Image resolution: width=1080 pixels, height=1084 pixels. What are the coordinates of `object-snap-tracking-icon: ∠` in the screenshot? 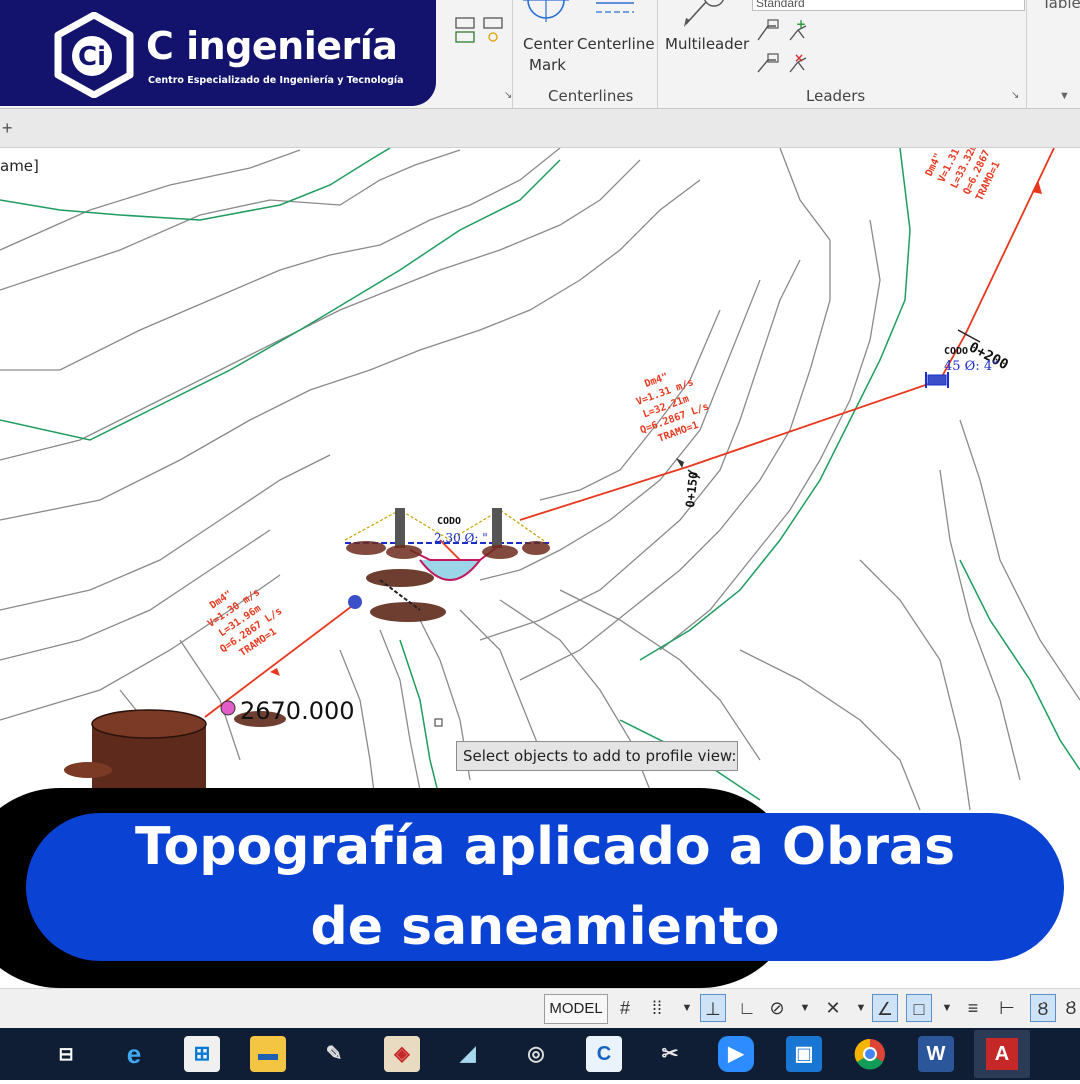 It's located at (885, 1008).